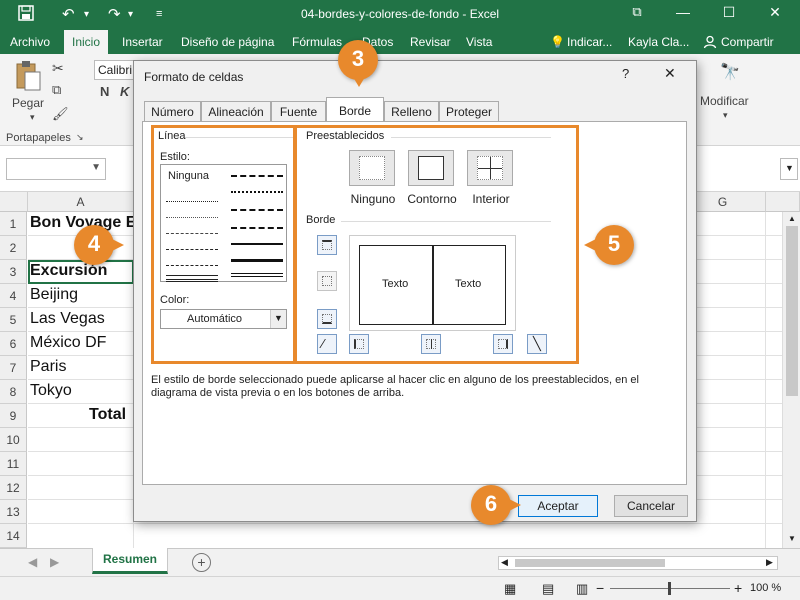 Image resolution: width=800 pixels, height=600 pixels. What do you see at coordinates (13, 248) in the screenshot?
I see `row-header: 2` at bounding box center [13, 248].